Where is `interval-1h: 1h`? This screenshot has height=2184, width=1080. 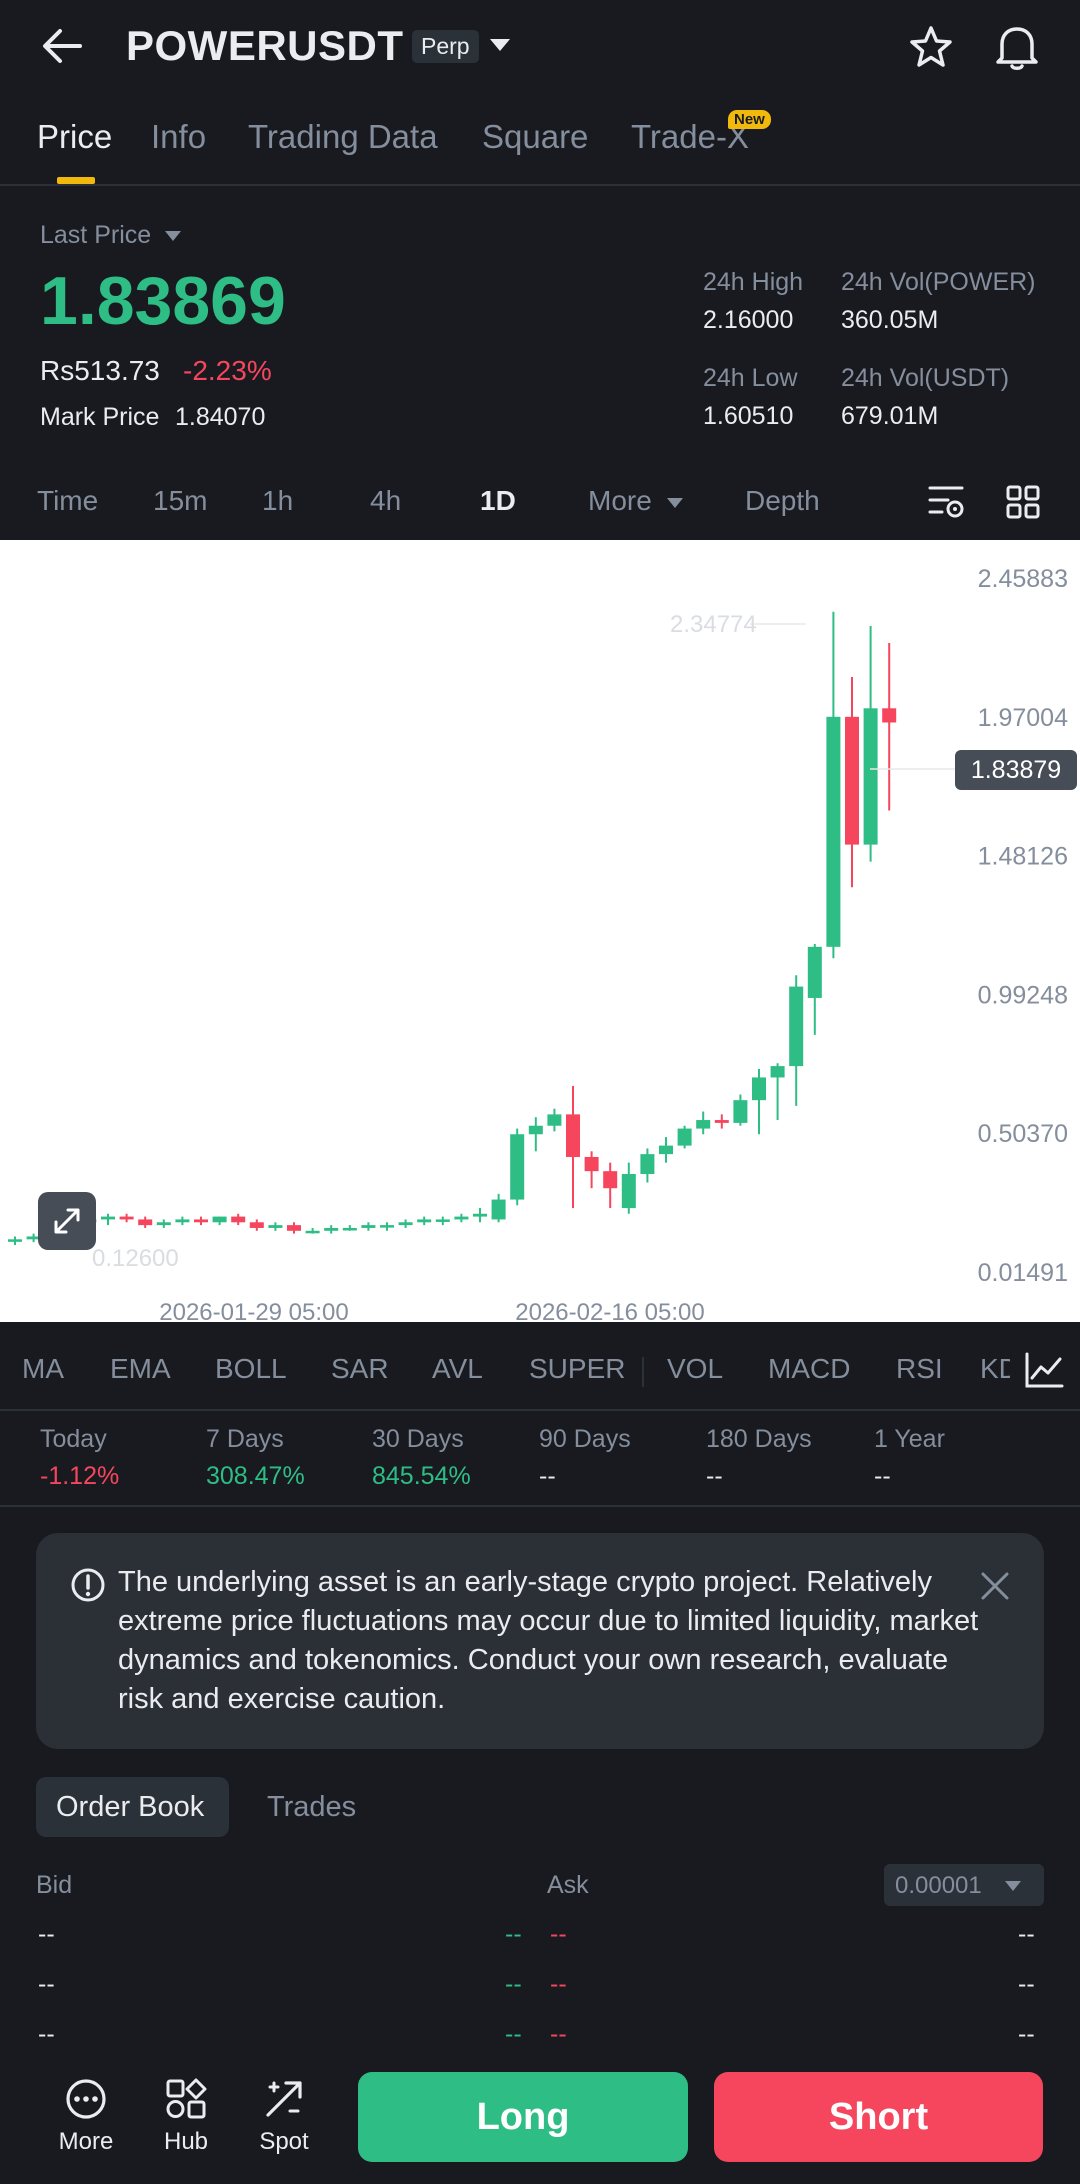 interval-1h: 1h is located at coordinates (277, 501).